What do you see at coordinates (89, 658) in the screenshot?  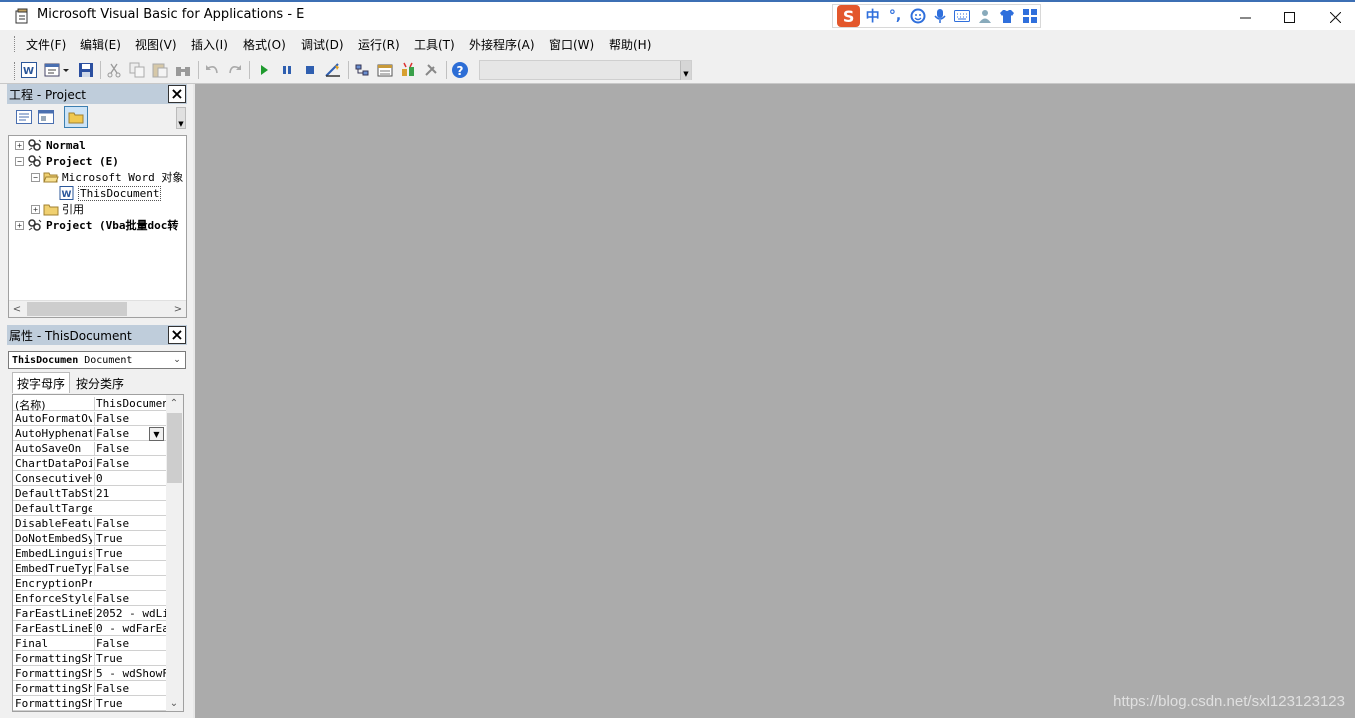 I see `property-row: FormattingShowClearTrue` at bounding box center [89, 658].